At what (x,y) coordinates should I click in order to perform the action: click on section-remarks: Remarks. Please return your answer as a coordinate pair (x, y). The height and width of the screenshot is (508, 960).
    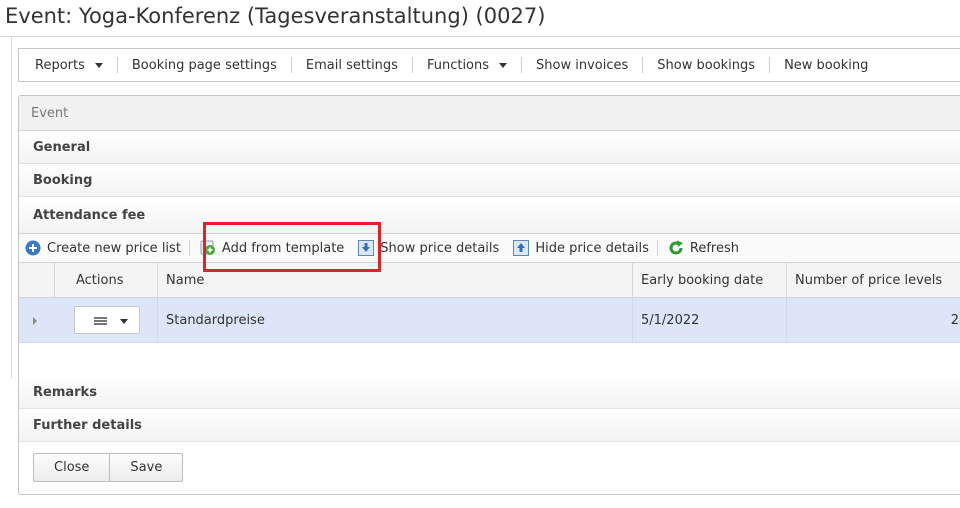
    Looking at the image, I should click on (489, 392).